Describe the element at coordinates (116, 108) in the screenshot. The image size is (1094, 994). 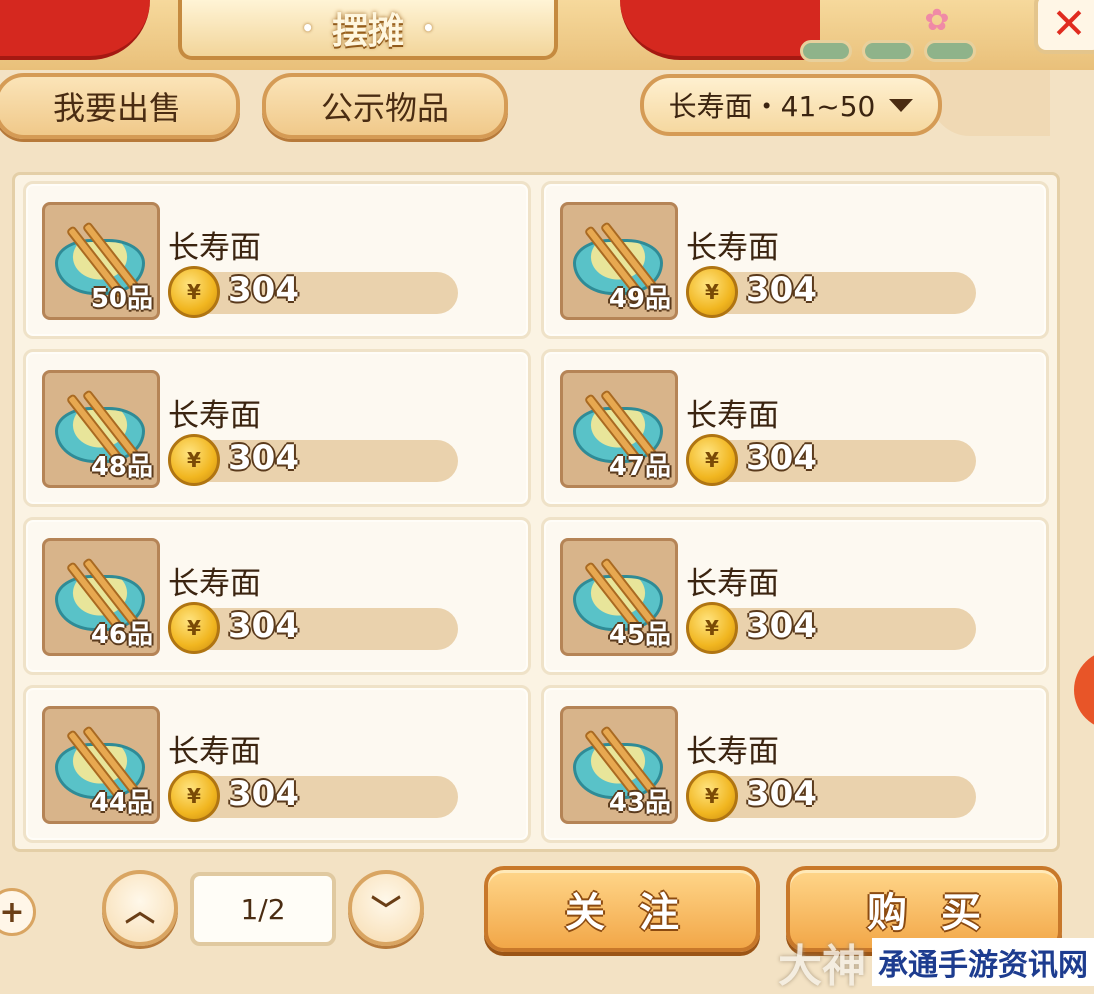
I see `tab-sell-label: 我要出售` at that location.